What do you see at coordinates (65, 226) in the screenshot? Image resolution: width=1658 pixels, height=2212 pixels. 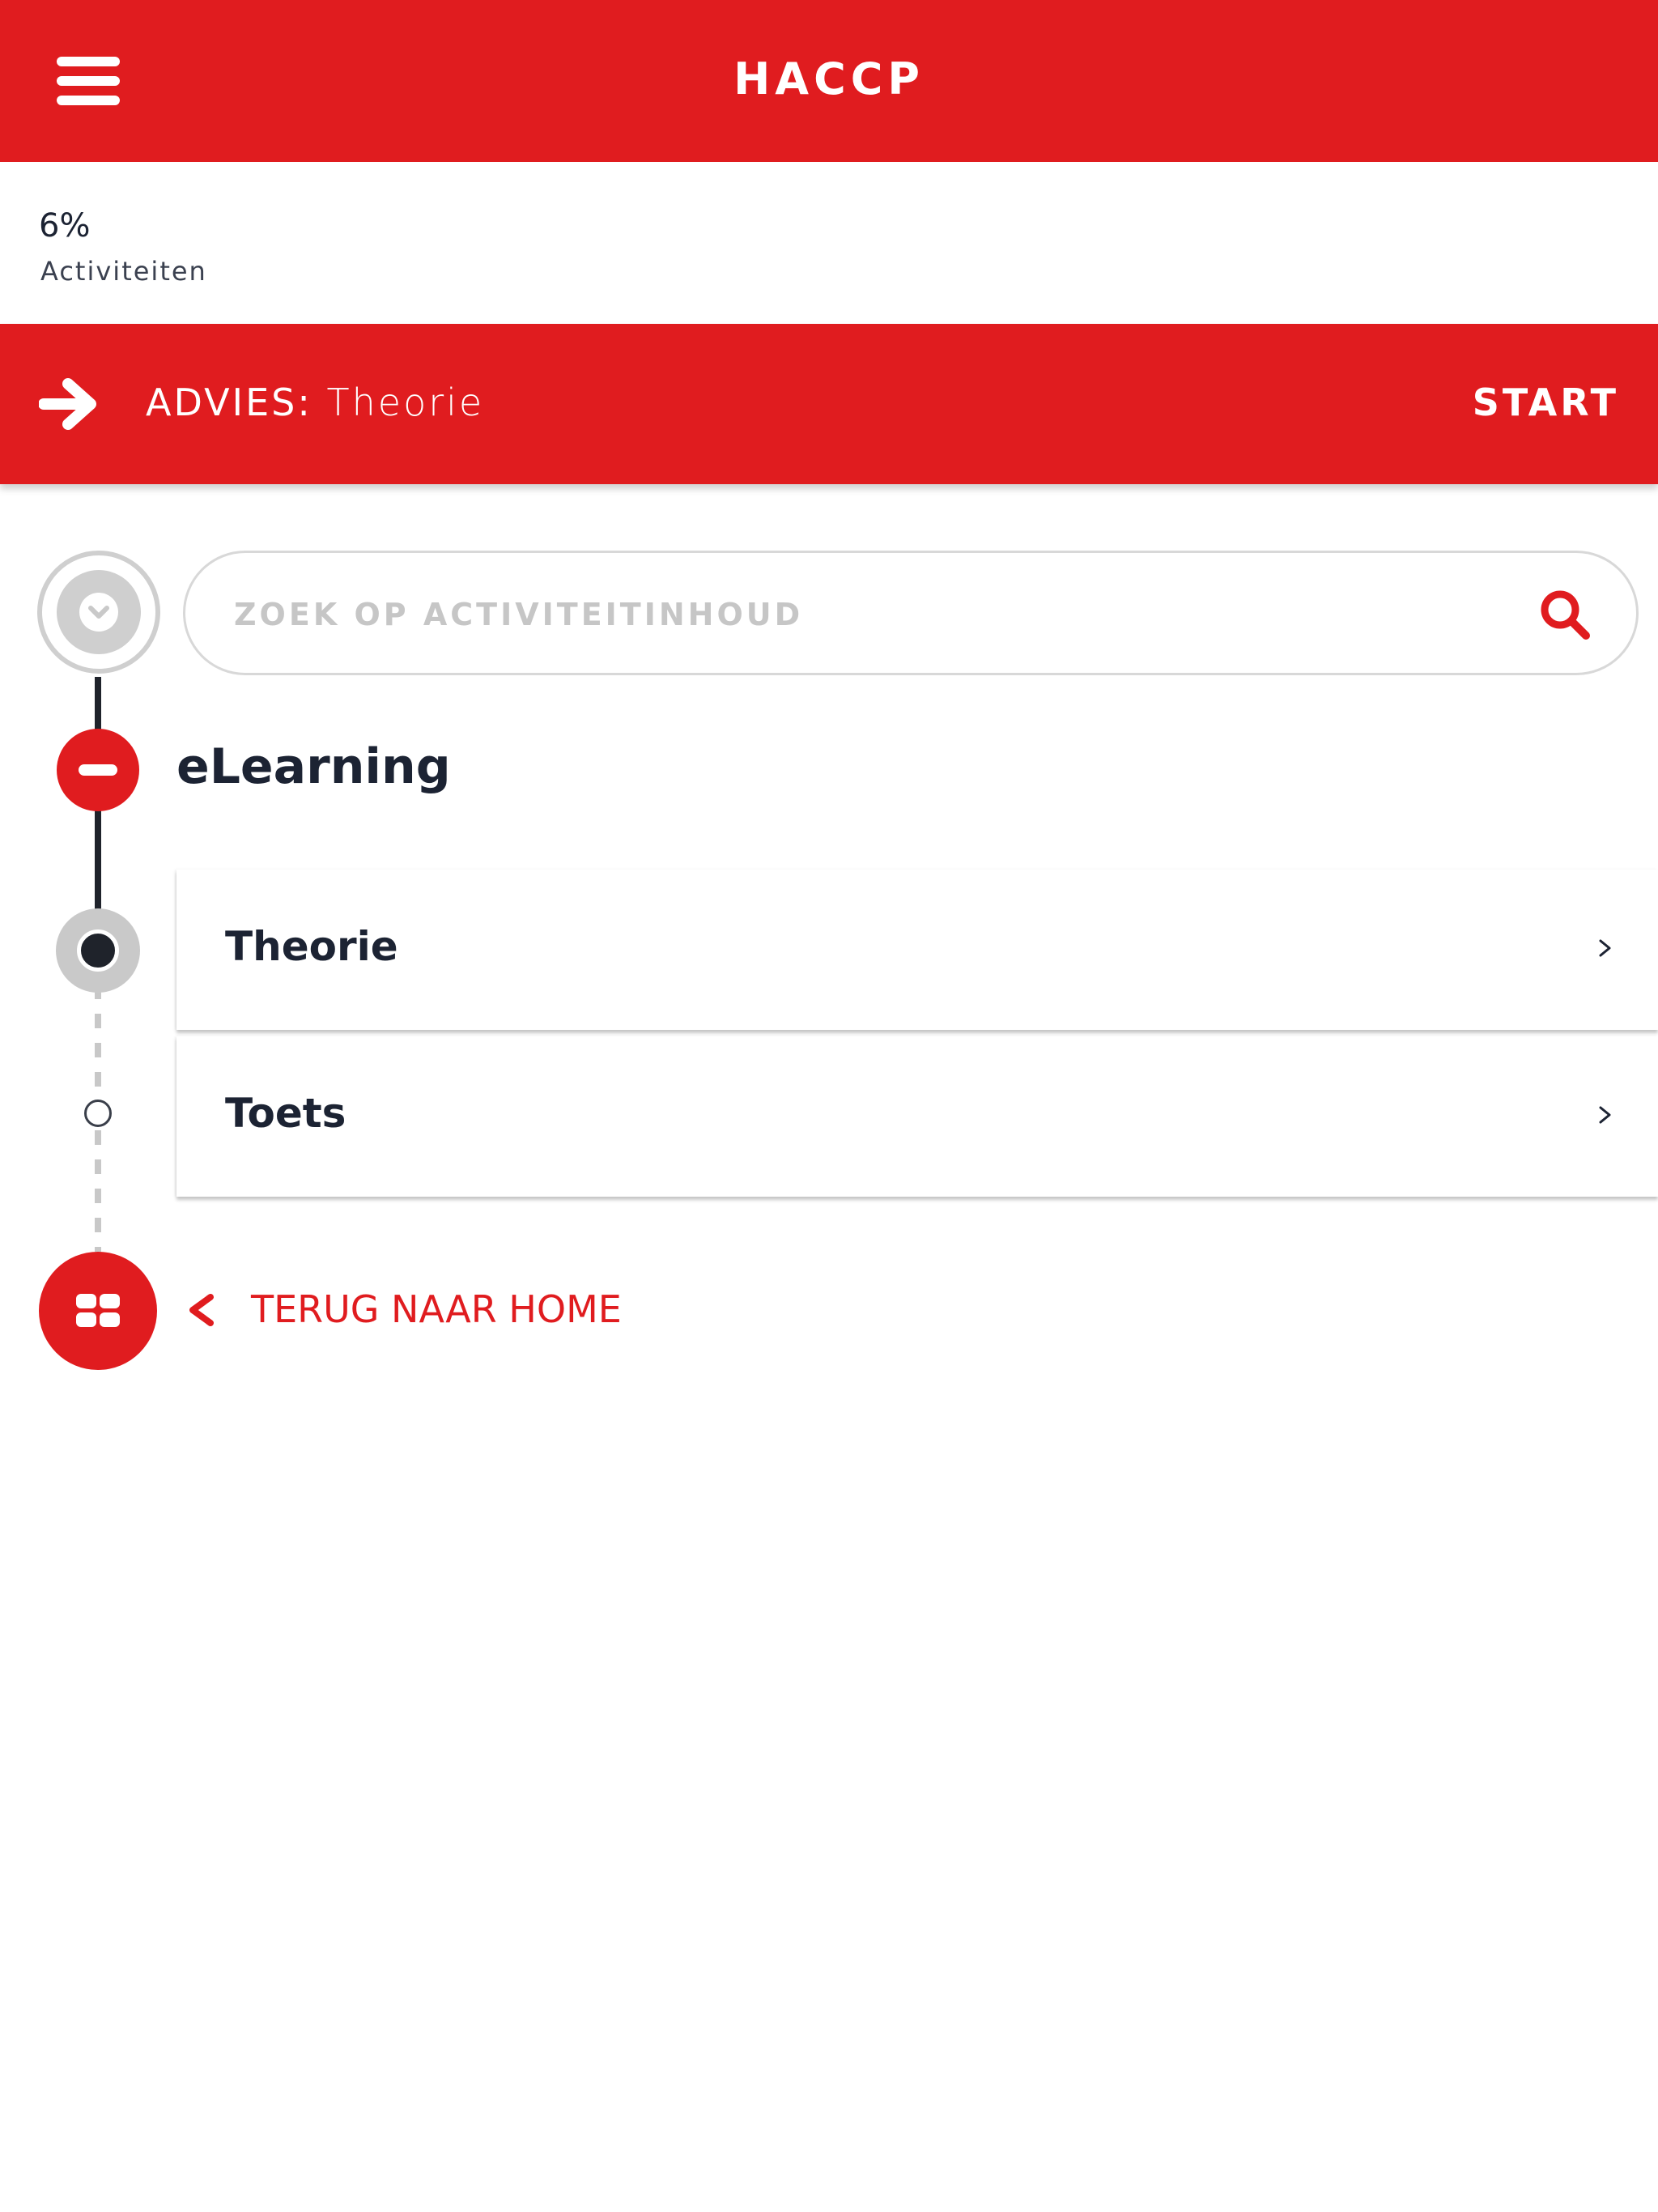 I see `progress-percentage: 6%` at bounding box center [65, 226].